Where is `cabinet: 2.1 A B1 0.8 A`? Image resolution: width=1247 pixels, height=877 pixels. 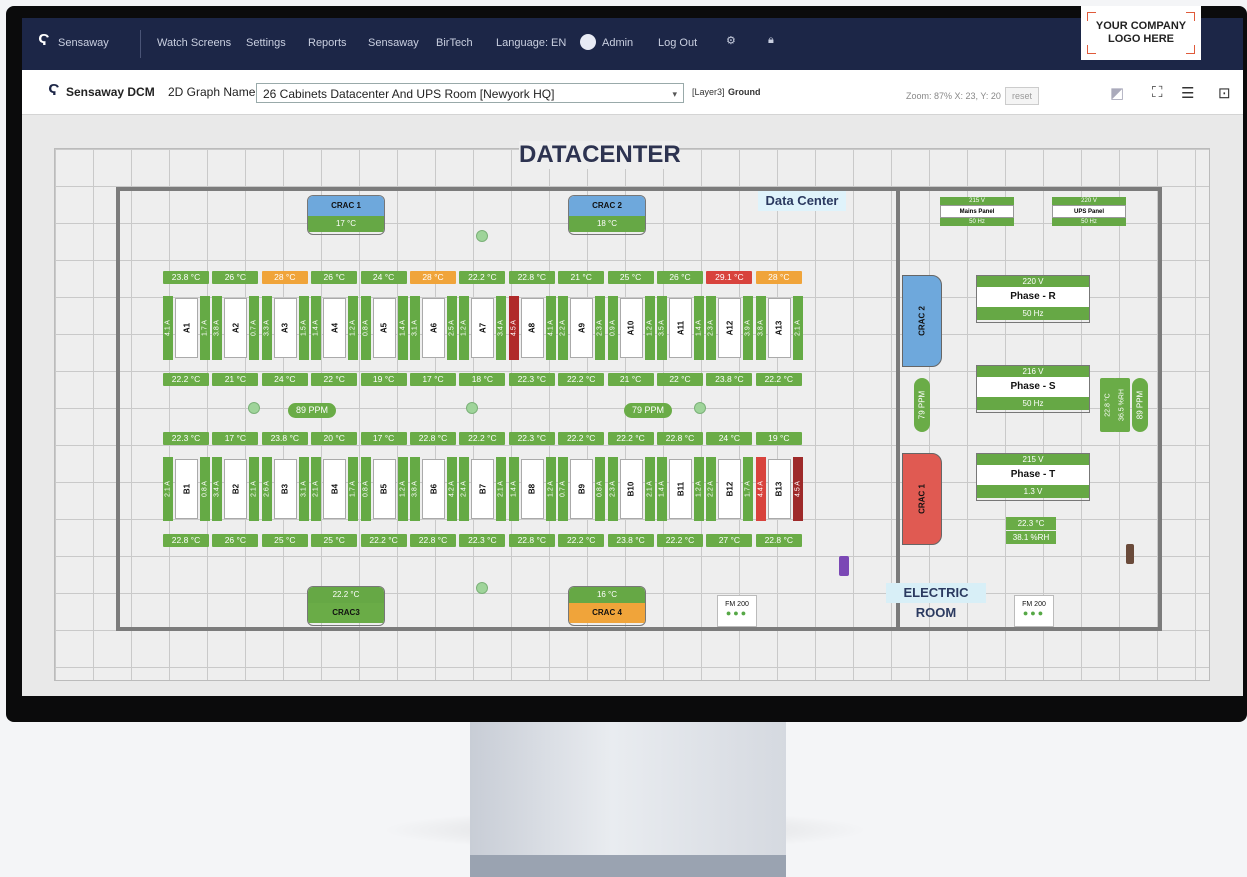
cabinet: 2.1 A B1 0.8 A is located at coordinates (186, 489).